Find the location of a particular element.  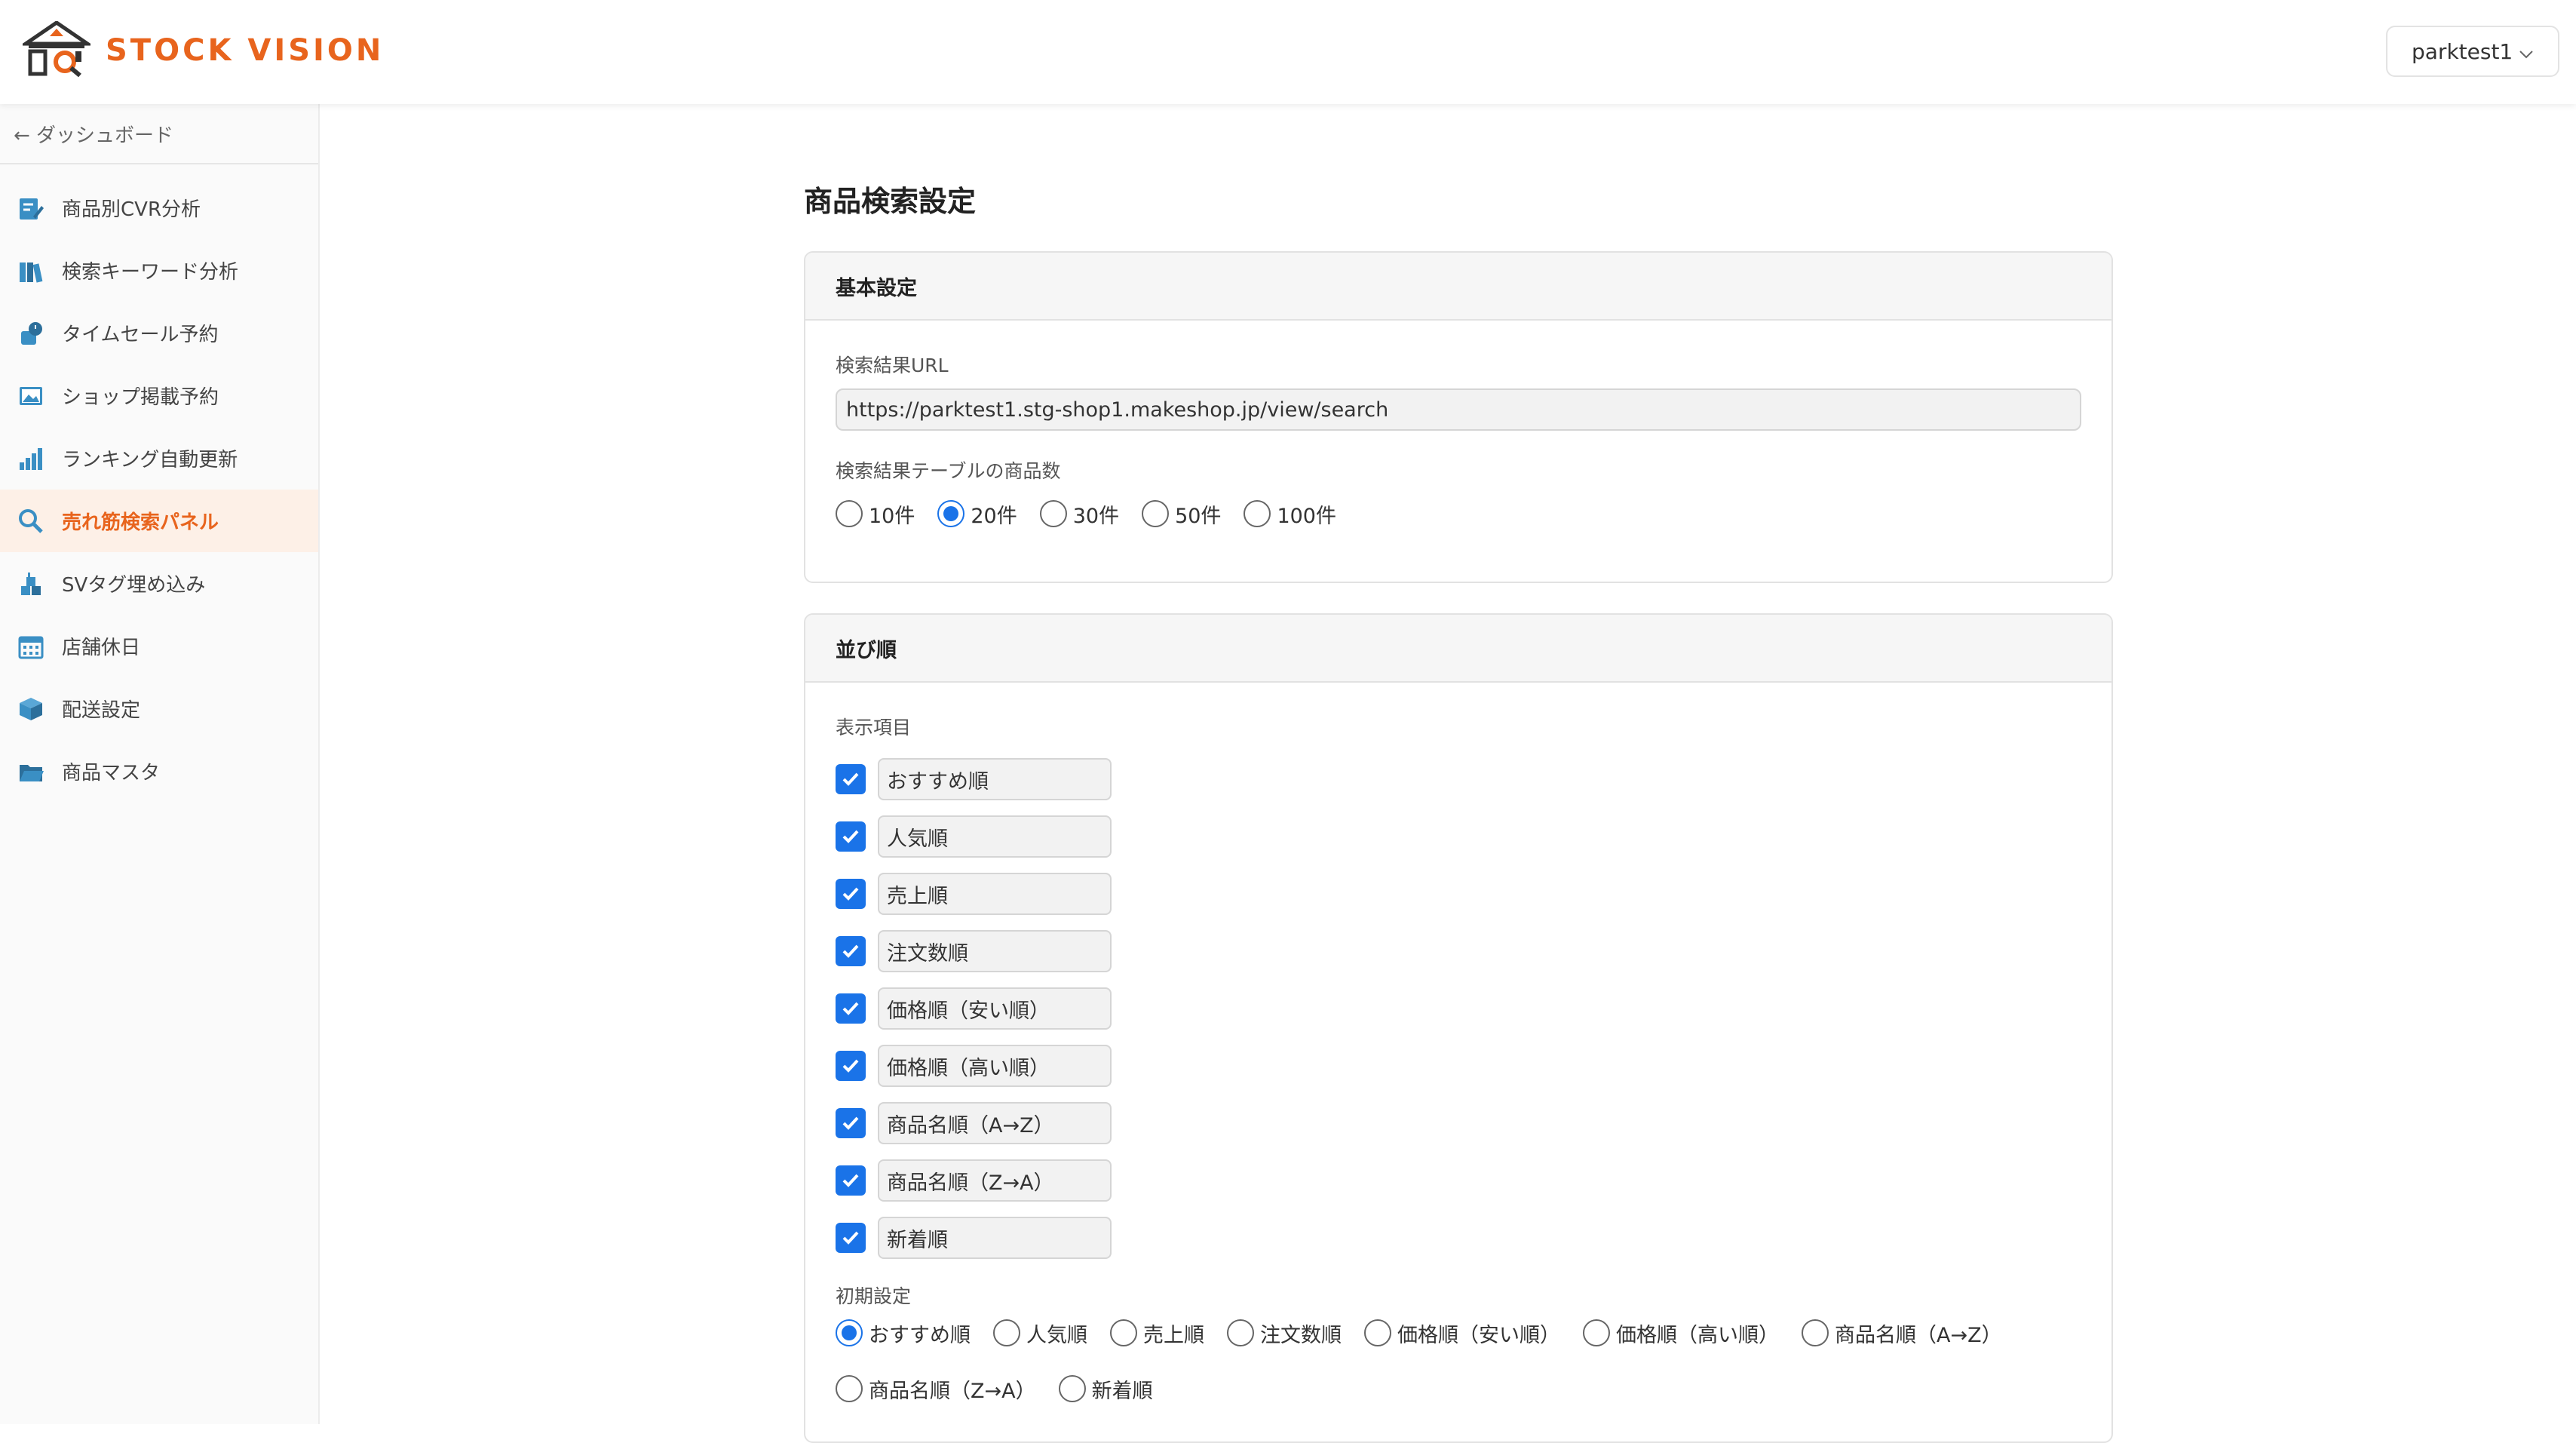

sort-item-label-input: おすすめ順 is located at coordinates (995, 779).